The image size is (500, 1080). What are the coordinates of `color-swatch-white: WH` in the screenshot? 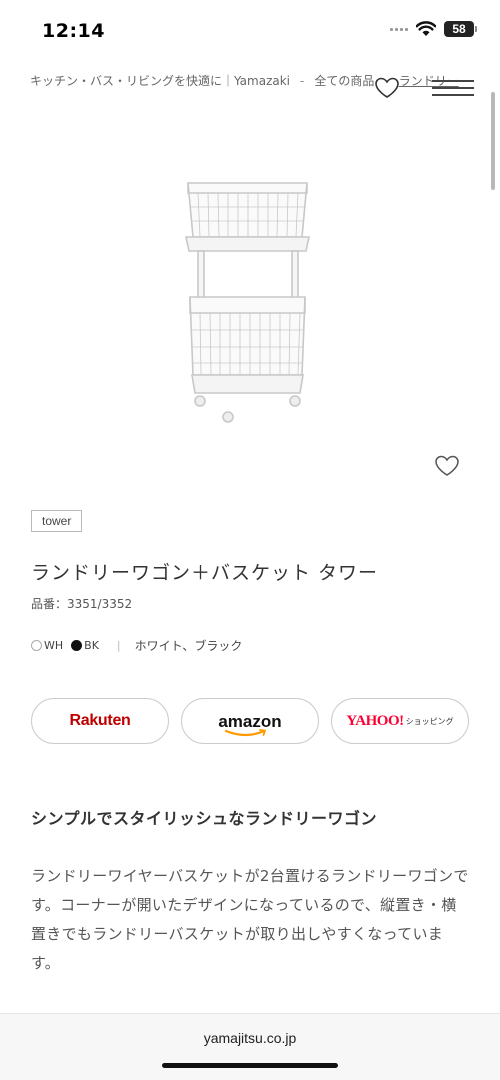 It's located at (47, 645).